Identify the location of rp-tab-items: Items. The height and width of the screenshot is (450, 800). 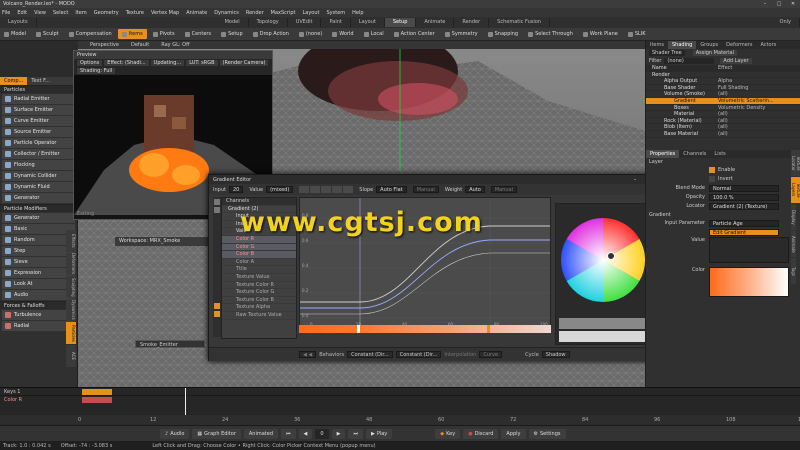
(657, 45).